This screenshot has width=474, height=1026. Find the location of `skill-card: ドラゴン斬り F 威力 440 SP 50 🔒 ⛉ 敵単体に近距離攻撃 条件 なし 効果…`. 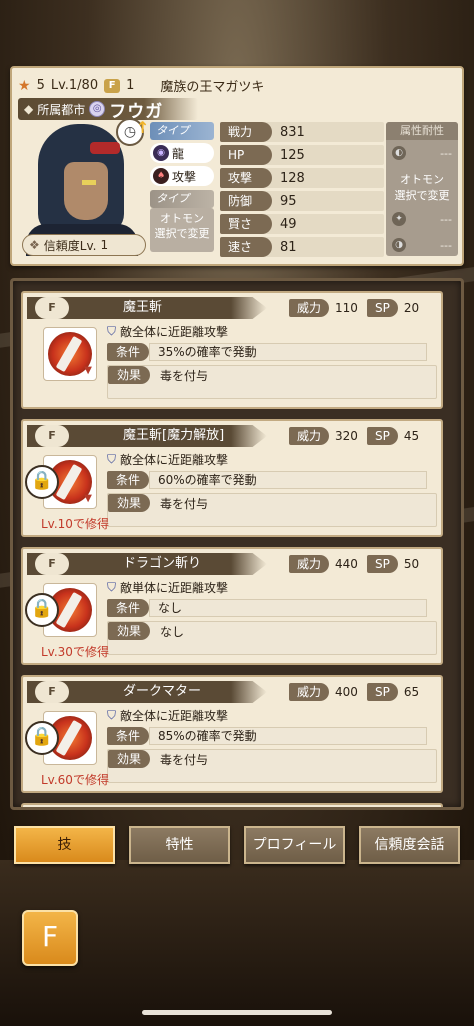

skill-card: ドラゴン斬り F 威力 440 SP 50 🔒 ⛉ 敵単体に近距離攻撃 条件 なし 効果… is located at coordinates (232, 606).